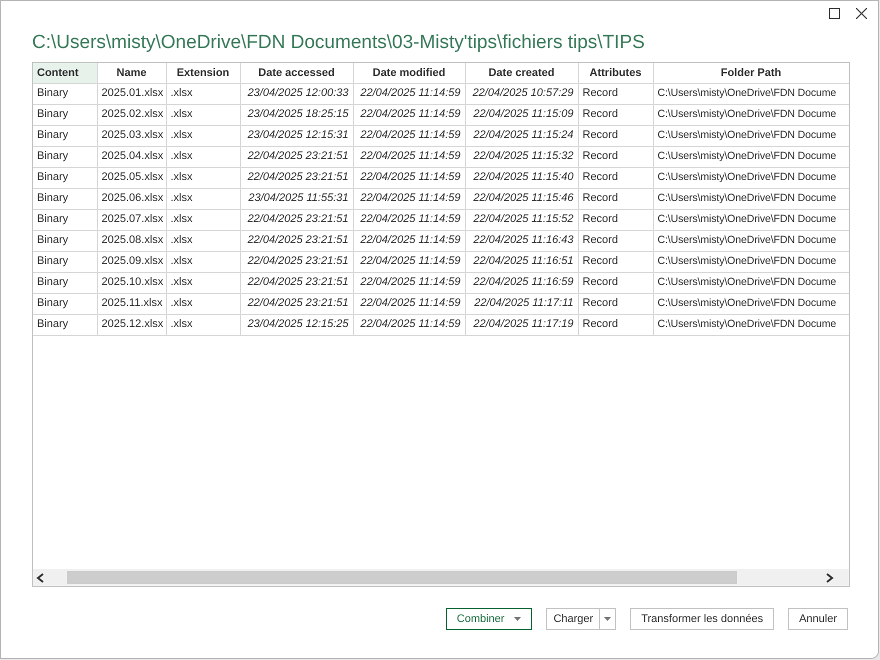 The width and height of the screenshot is (880, 660). Describe the element at coordinates (521, 135) in the screenshot. I see `table-cell: 22/04/2025 11:15:24` at that location.